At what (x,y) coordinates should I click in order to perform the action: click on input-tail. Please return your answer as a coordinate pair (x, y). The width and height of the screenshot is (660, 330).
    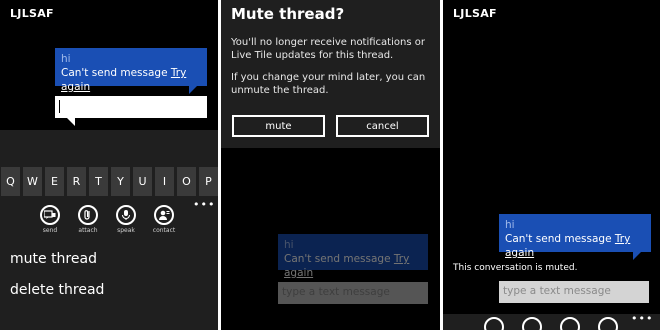
    Looking at the image, I should click on (71, 122).